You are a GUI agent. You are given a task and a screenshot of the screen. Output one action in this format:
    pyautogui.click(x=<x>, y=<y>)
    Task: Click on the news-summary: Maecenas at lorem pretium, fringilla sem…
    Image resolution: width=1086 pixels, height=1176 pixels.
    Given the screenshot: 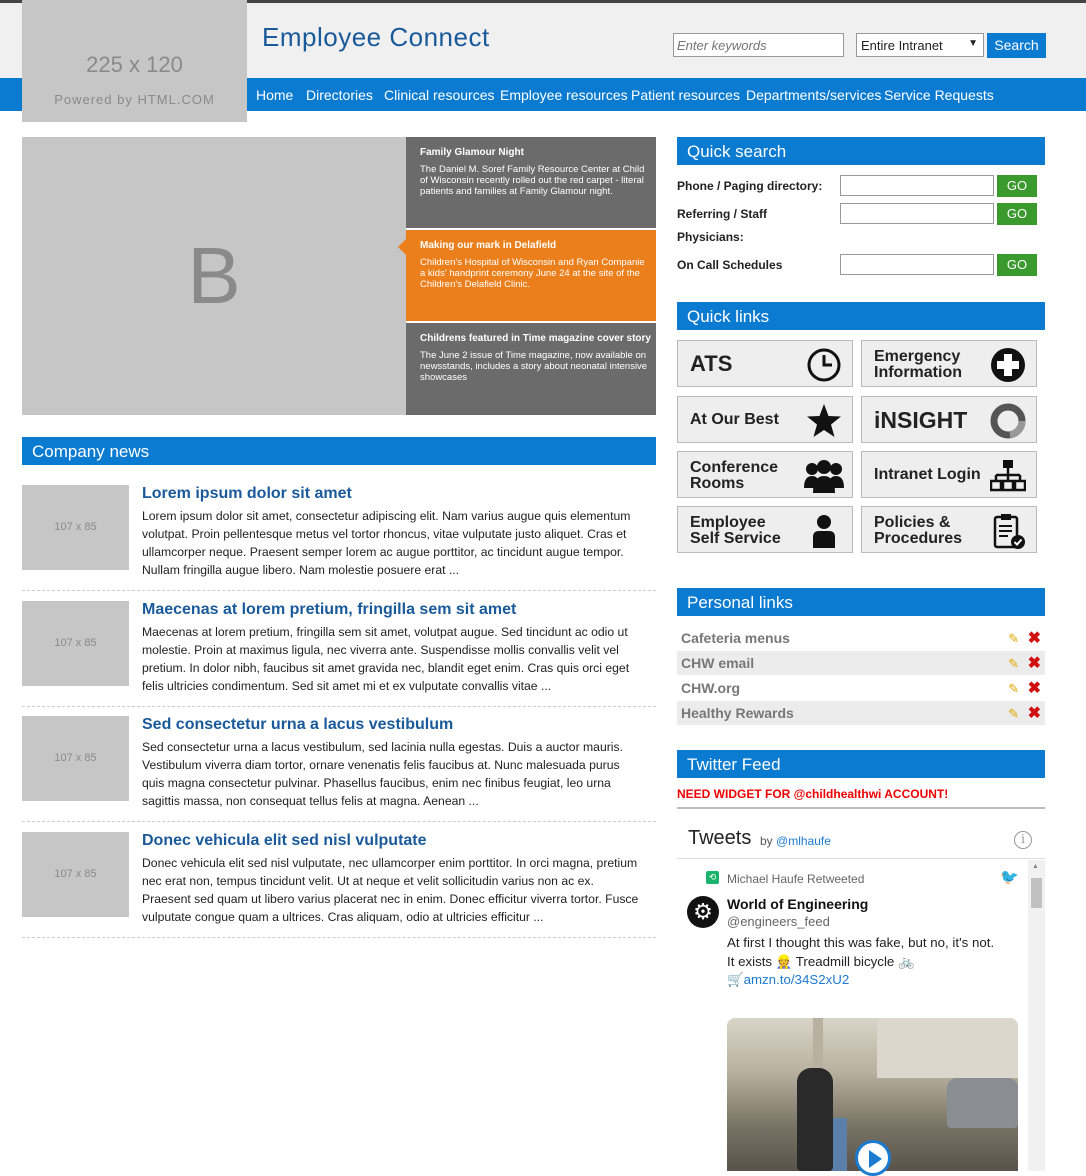 What is the action you would take?
    pyautogui.click(x=397, y=659)
    